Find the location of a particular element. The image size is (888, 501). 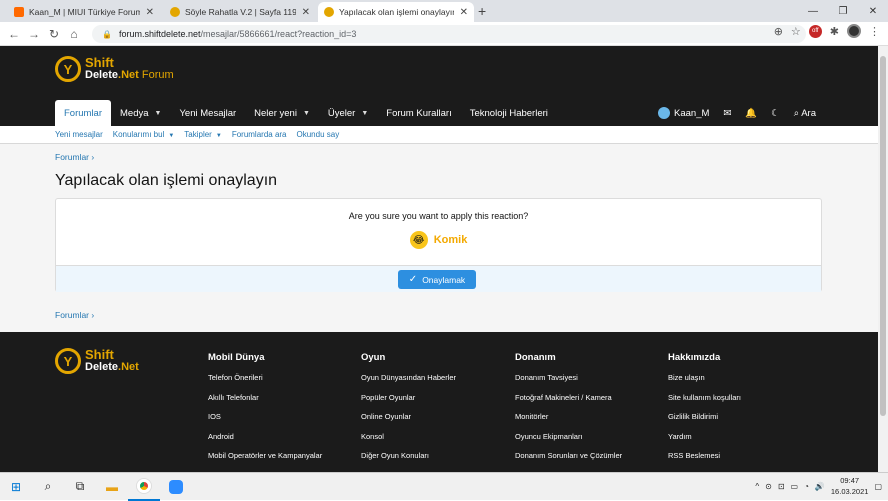

inbox-icon: ✉ is located at coordinates (727, 113).